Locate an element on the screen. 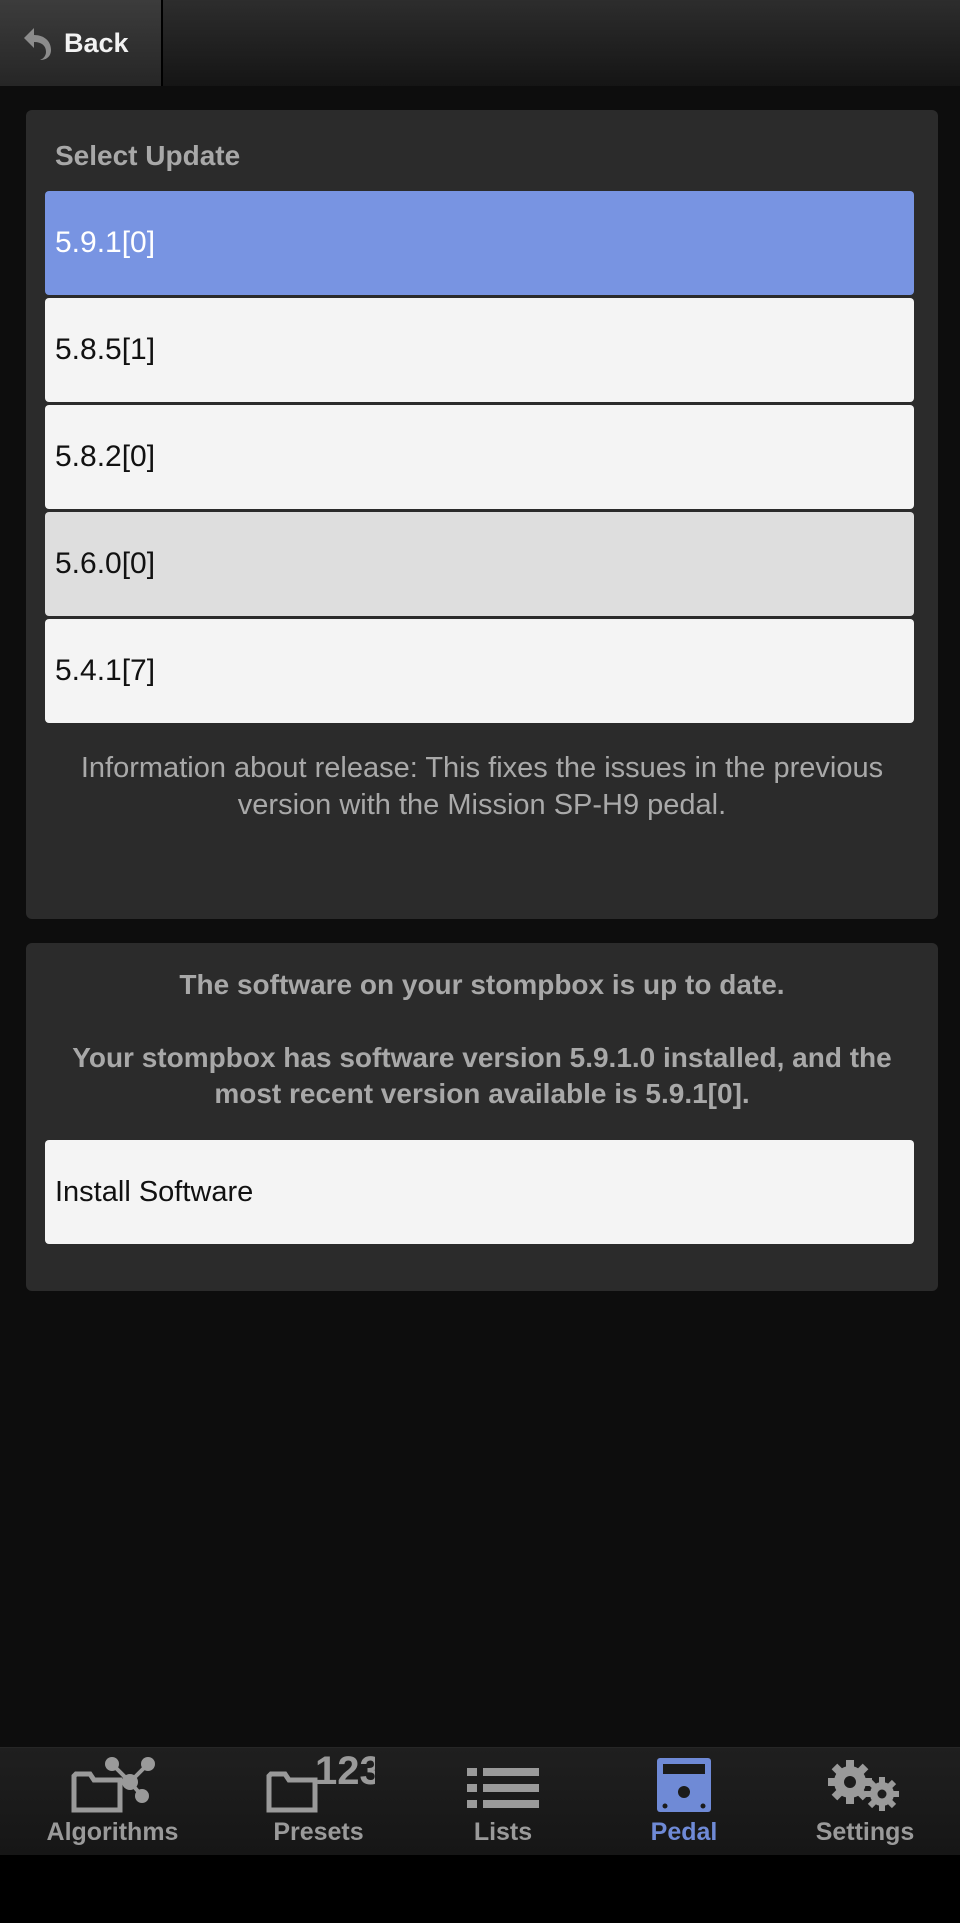 The height and width of the screenshot is (1923, 960). pedal-icon is located at coordinates (684, 1781).